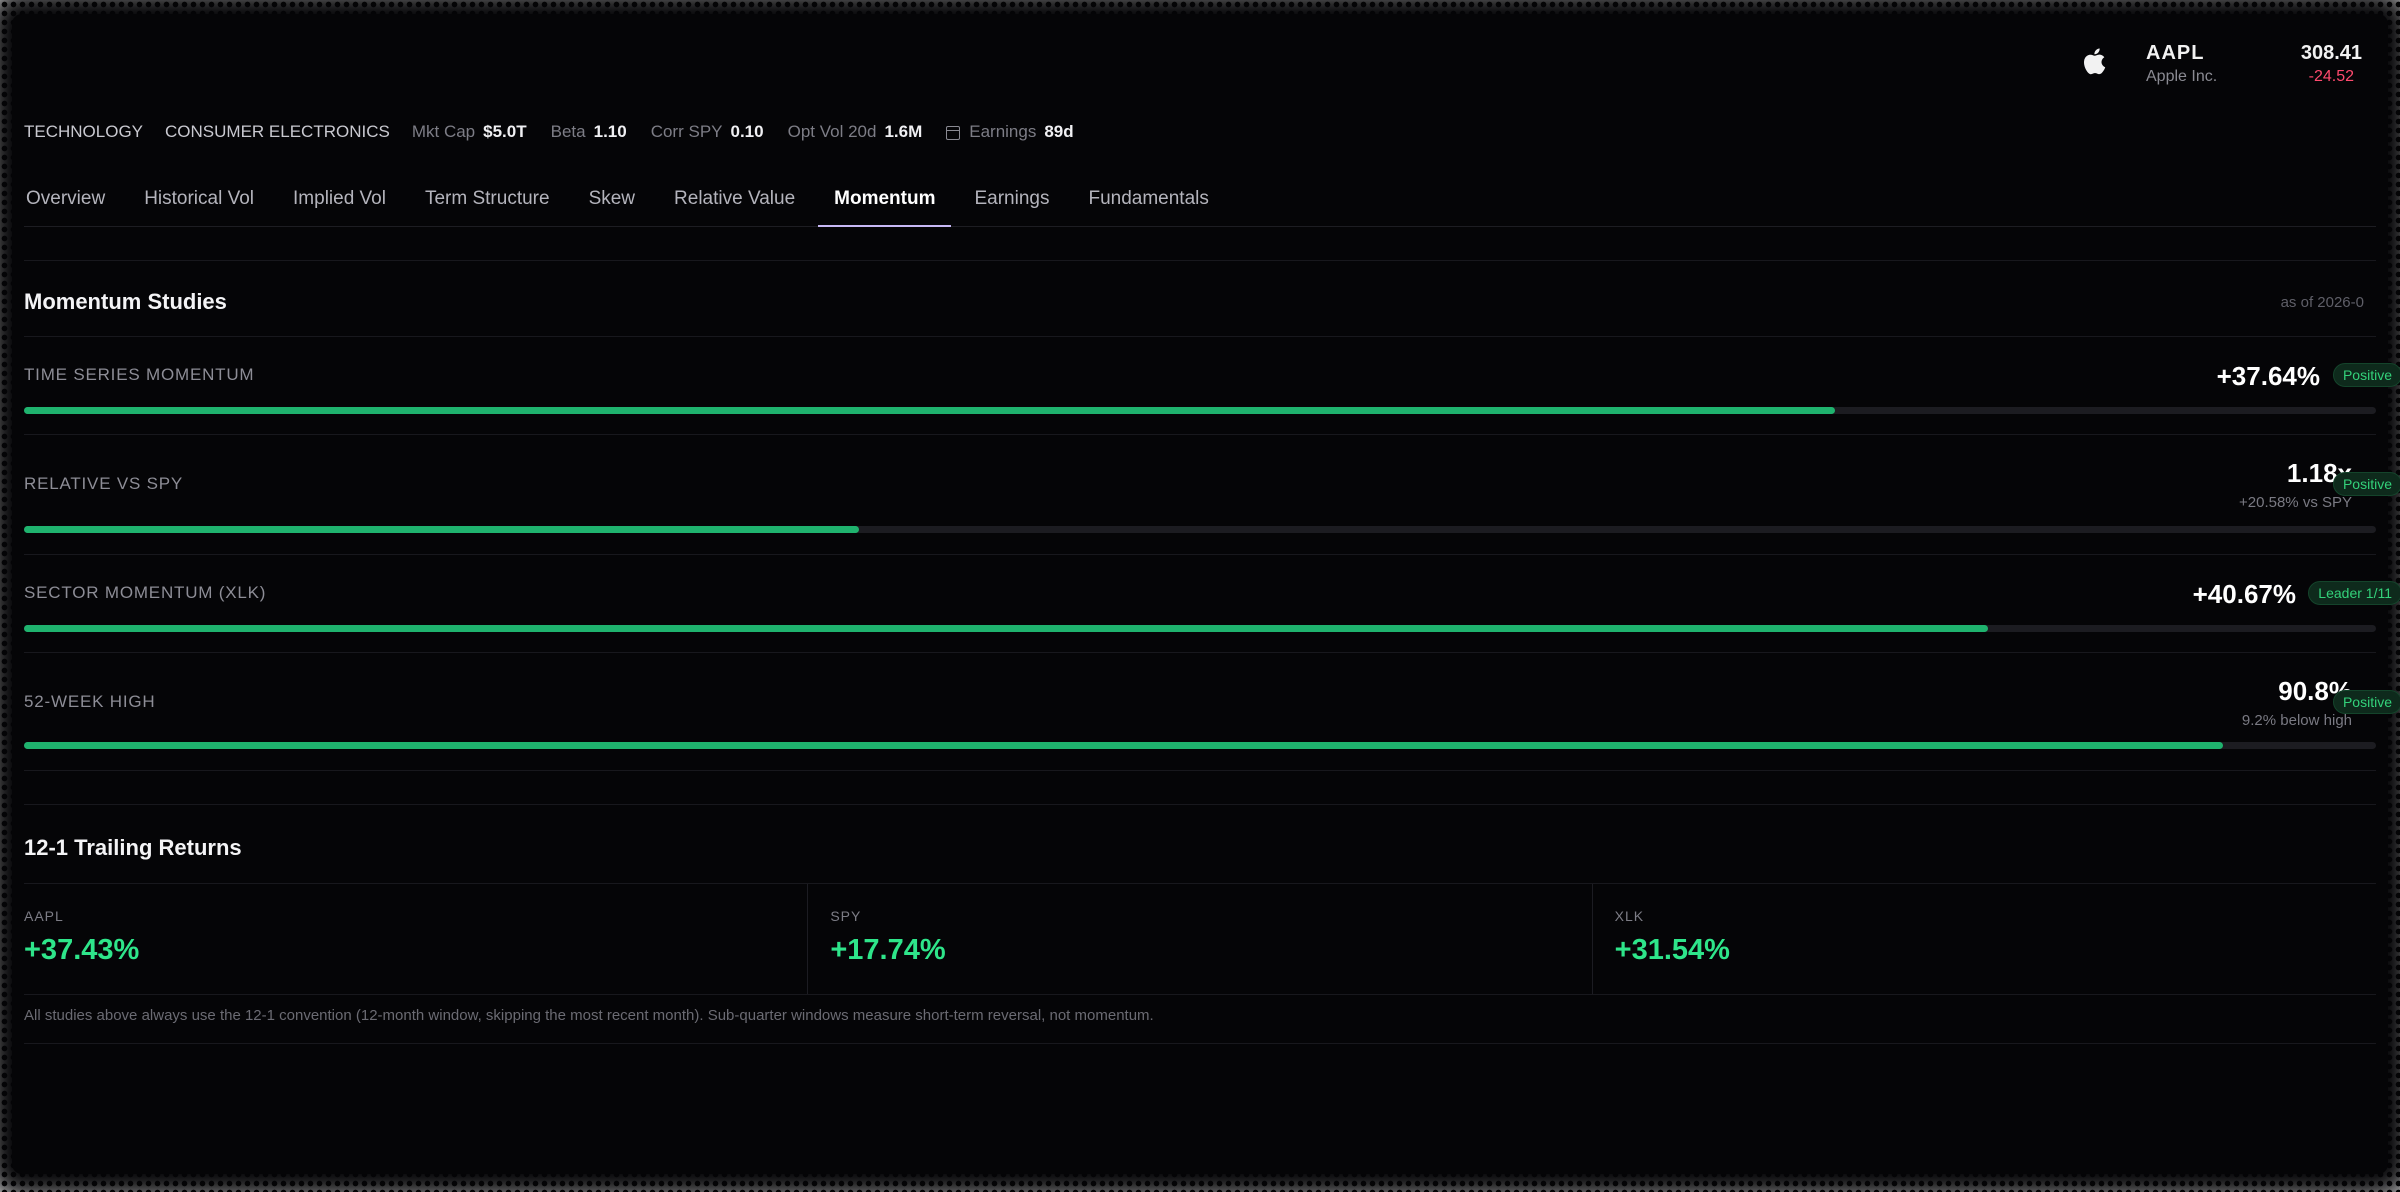 Image resolution: width=2400 pixels, height=1192 pixels. Describe the element at coordinates (104, 483) in the screenshot. I see `row-label: RELATIVE VS SPY` at that location.